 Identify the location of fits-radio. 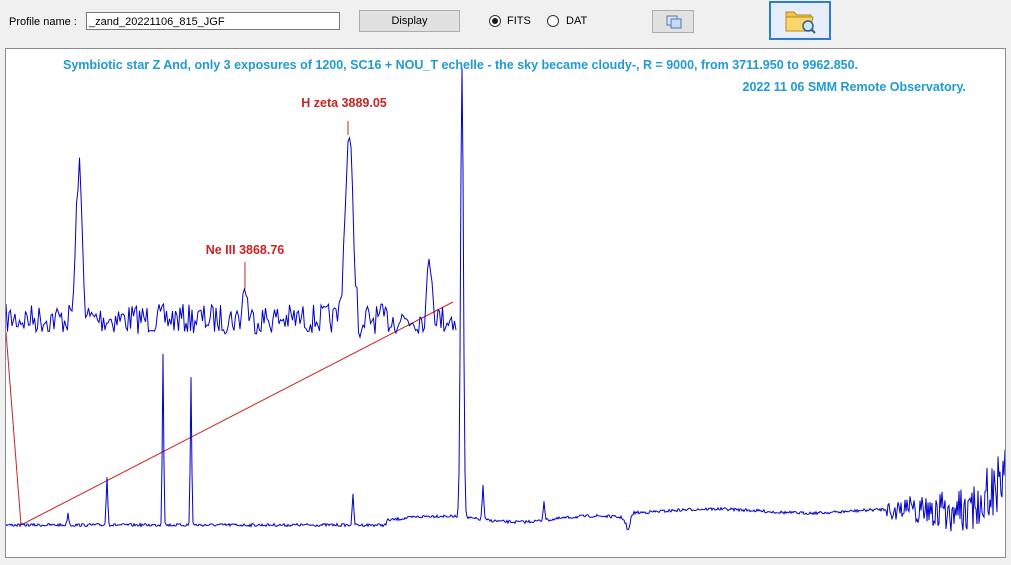
(495, 21).